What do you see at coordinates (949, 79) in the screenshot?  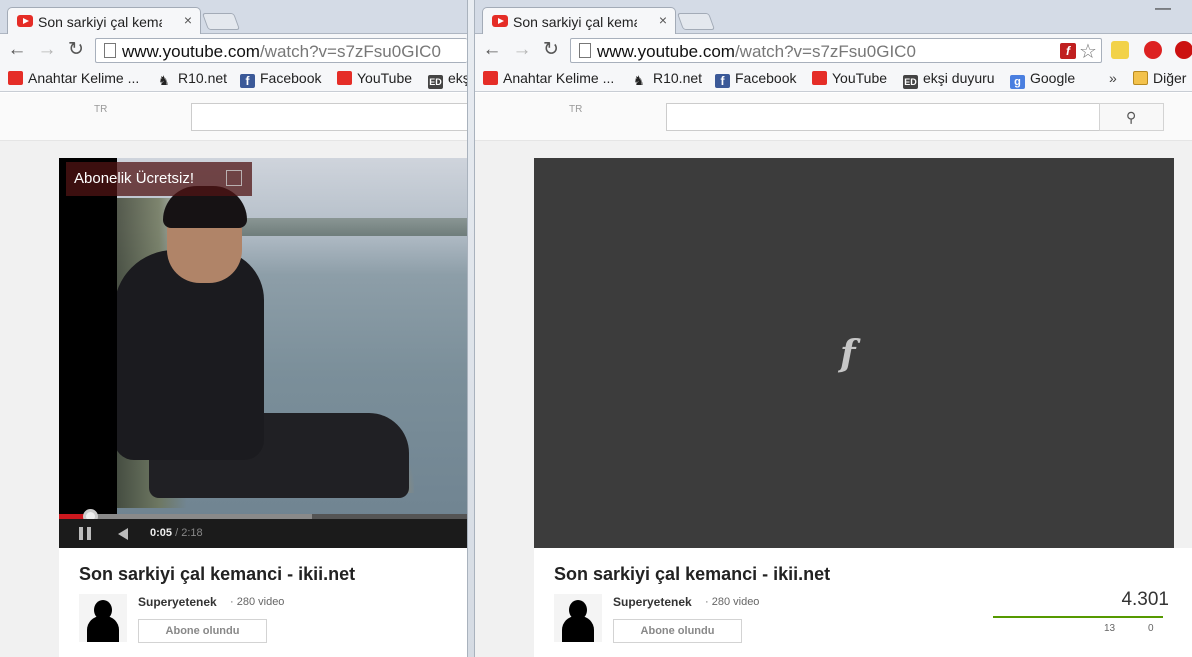 I see `bookmark-eksi: ED ekşi duyuru` at bounding box center [949, 79].